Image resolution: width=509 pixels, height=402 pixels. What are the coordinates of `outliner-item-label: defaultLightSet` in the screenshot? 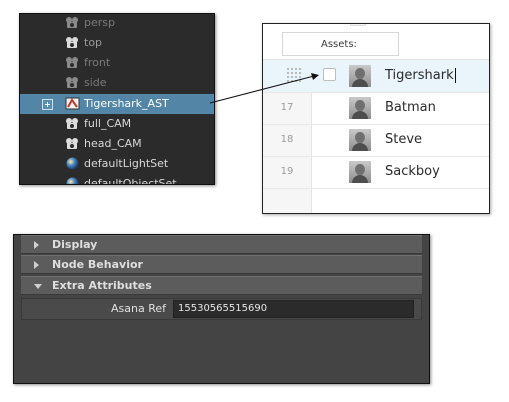 It's located at (126, 163).